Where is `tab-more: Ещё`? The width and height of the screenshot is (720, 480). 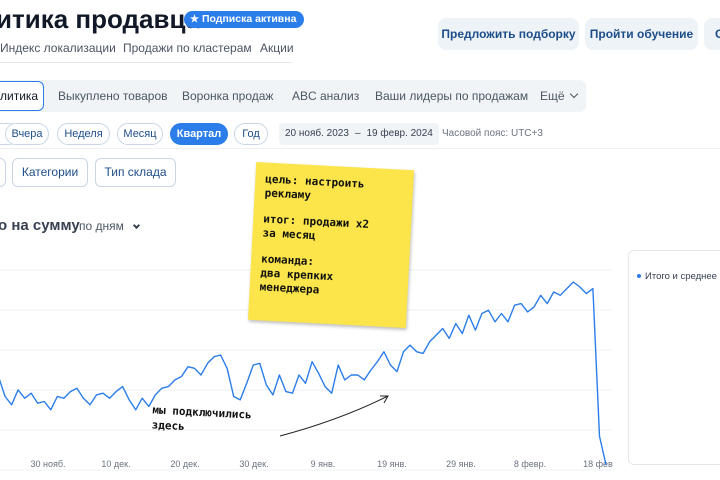 tab-more: Ещё is located at coordinates (559, 96).